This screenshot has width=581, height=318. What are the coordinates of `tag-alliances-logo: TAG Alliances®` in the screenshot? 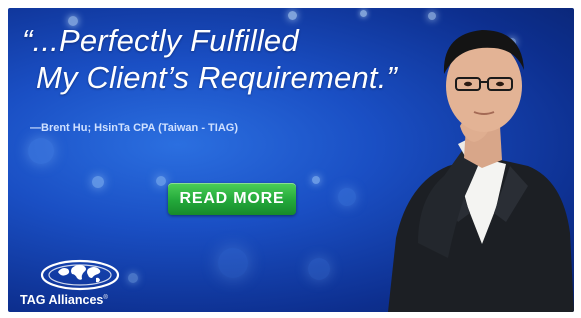 It's located at (78, 282).